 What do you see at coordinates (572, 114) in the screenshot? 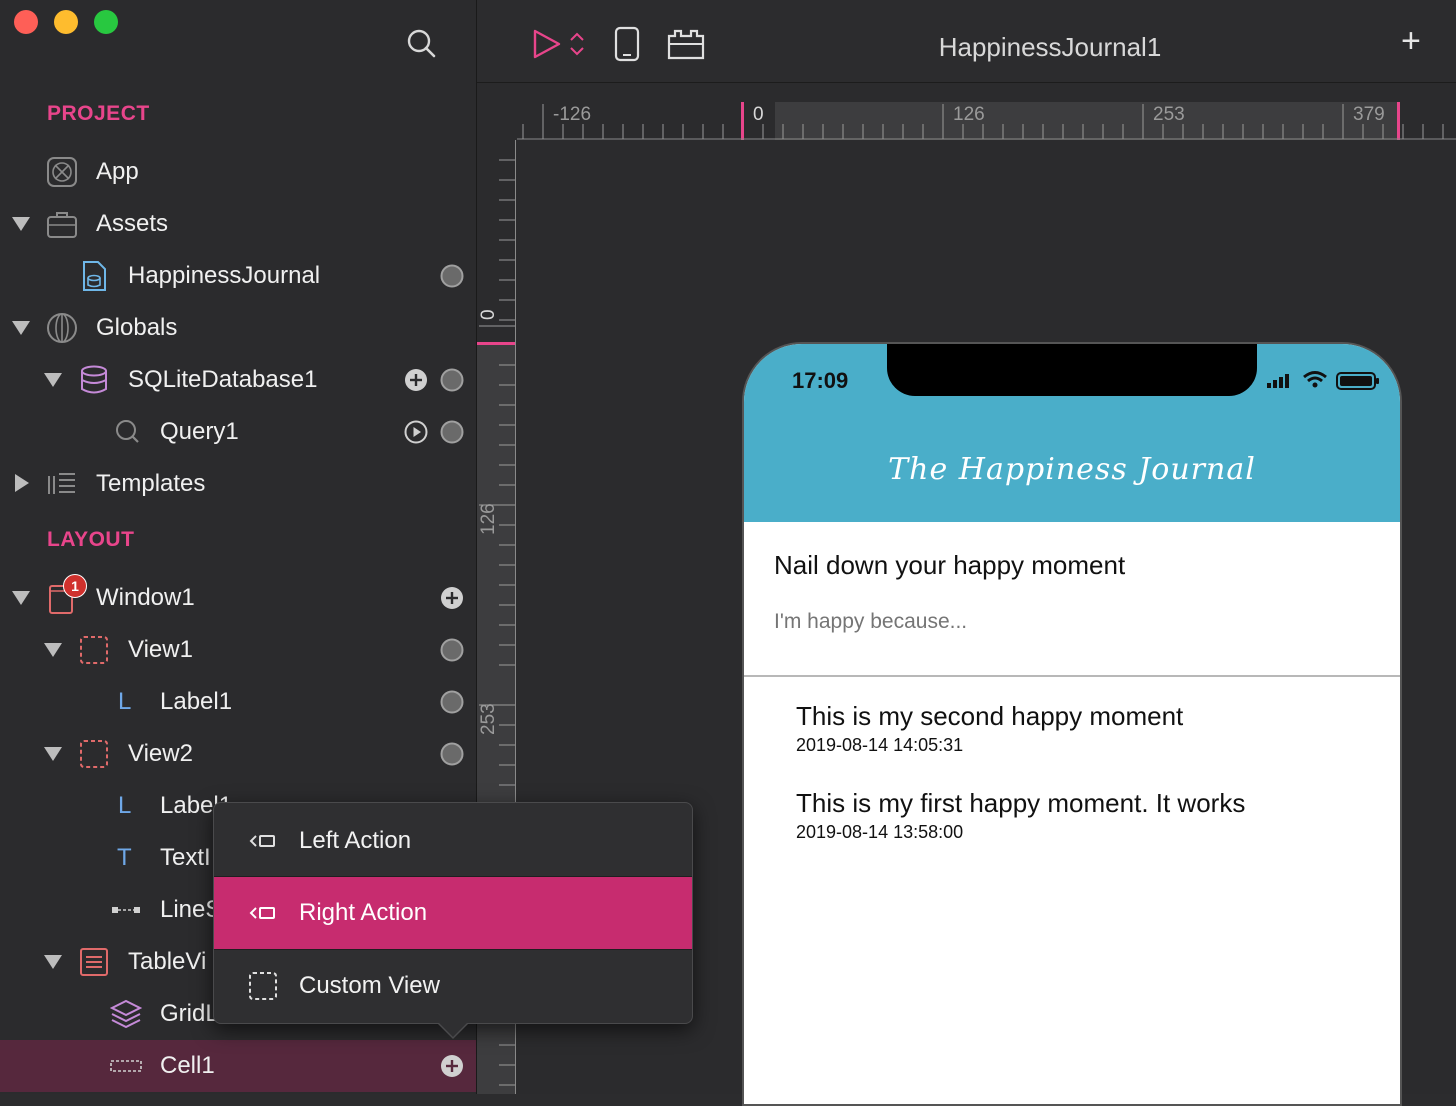
I see `ruler-tick-label: -126` at bounding box center [572, 114].